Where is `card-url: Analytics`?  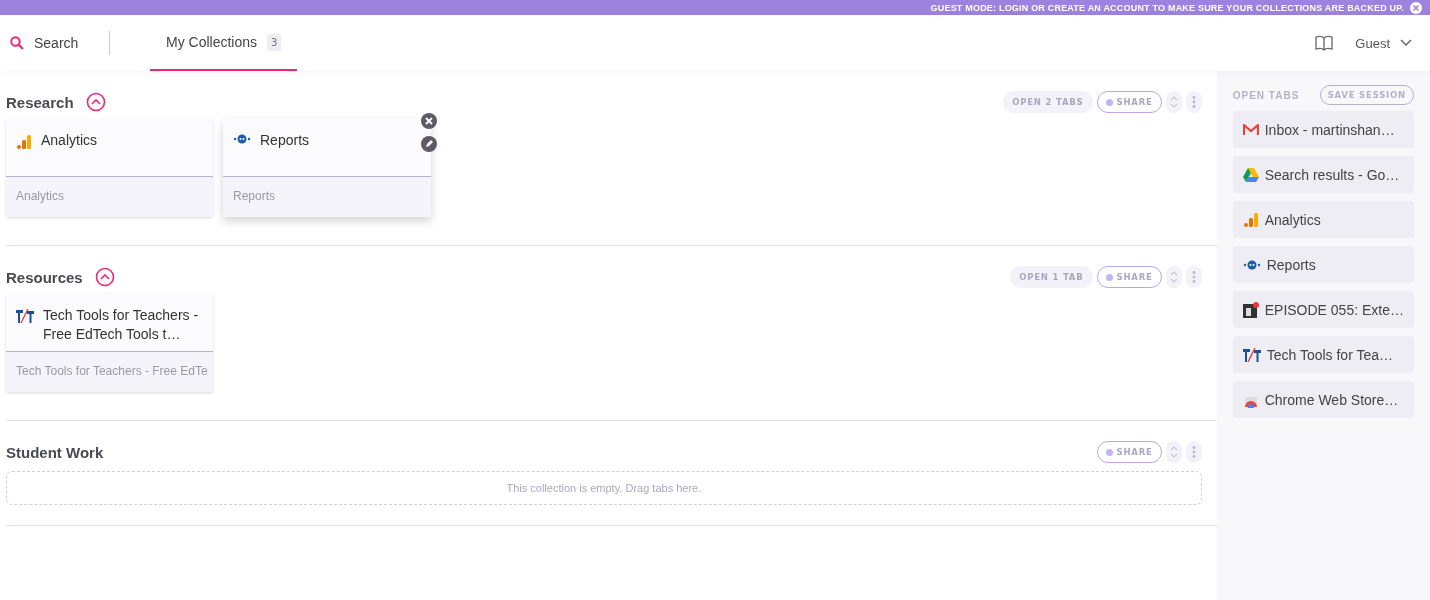 card-url: Analytics is located at coordinates (109, 197).